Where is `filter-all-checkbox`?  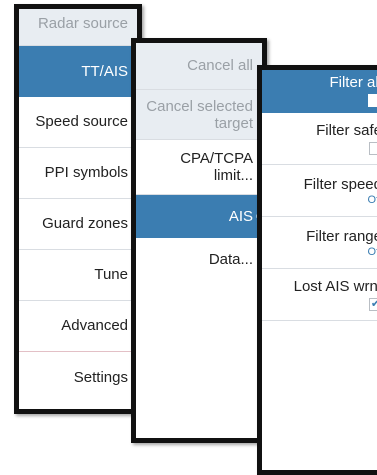 filter-all-checkbox is located at coordinates (372, 100).